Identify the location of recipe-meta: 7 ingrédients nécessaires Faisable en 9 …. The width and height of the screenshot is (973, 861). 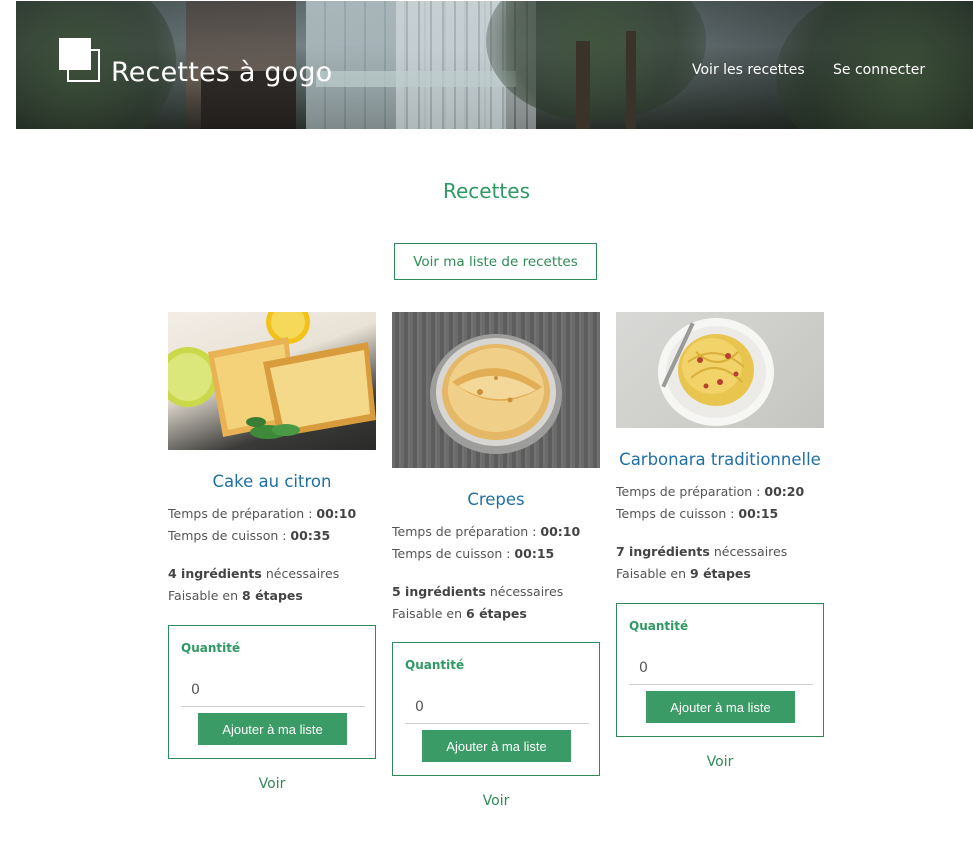
(720, 563).